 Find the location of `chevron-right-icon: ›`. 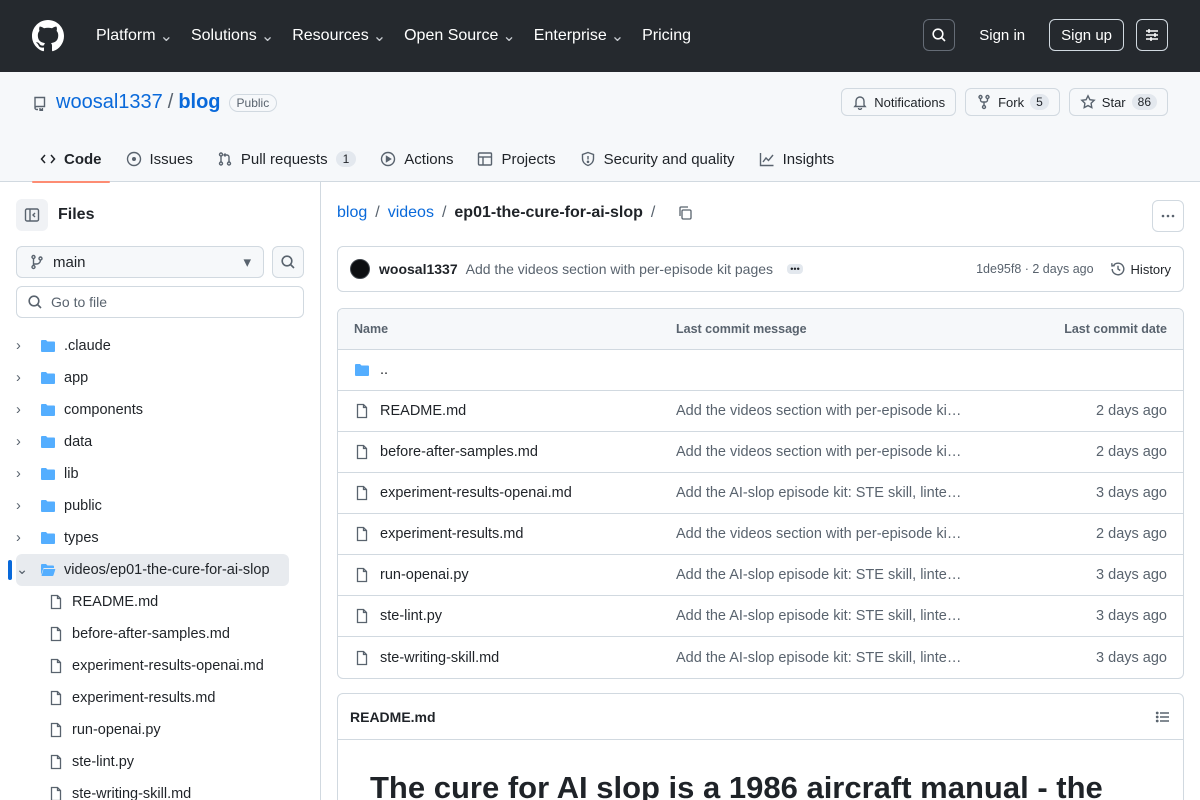

chevron-right-icon: › is located at coordinates (18, 346).